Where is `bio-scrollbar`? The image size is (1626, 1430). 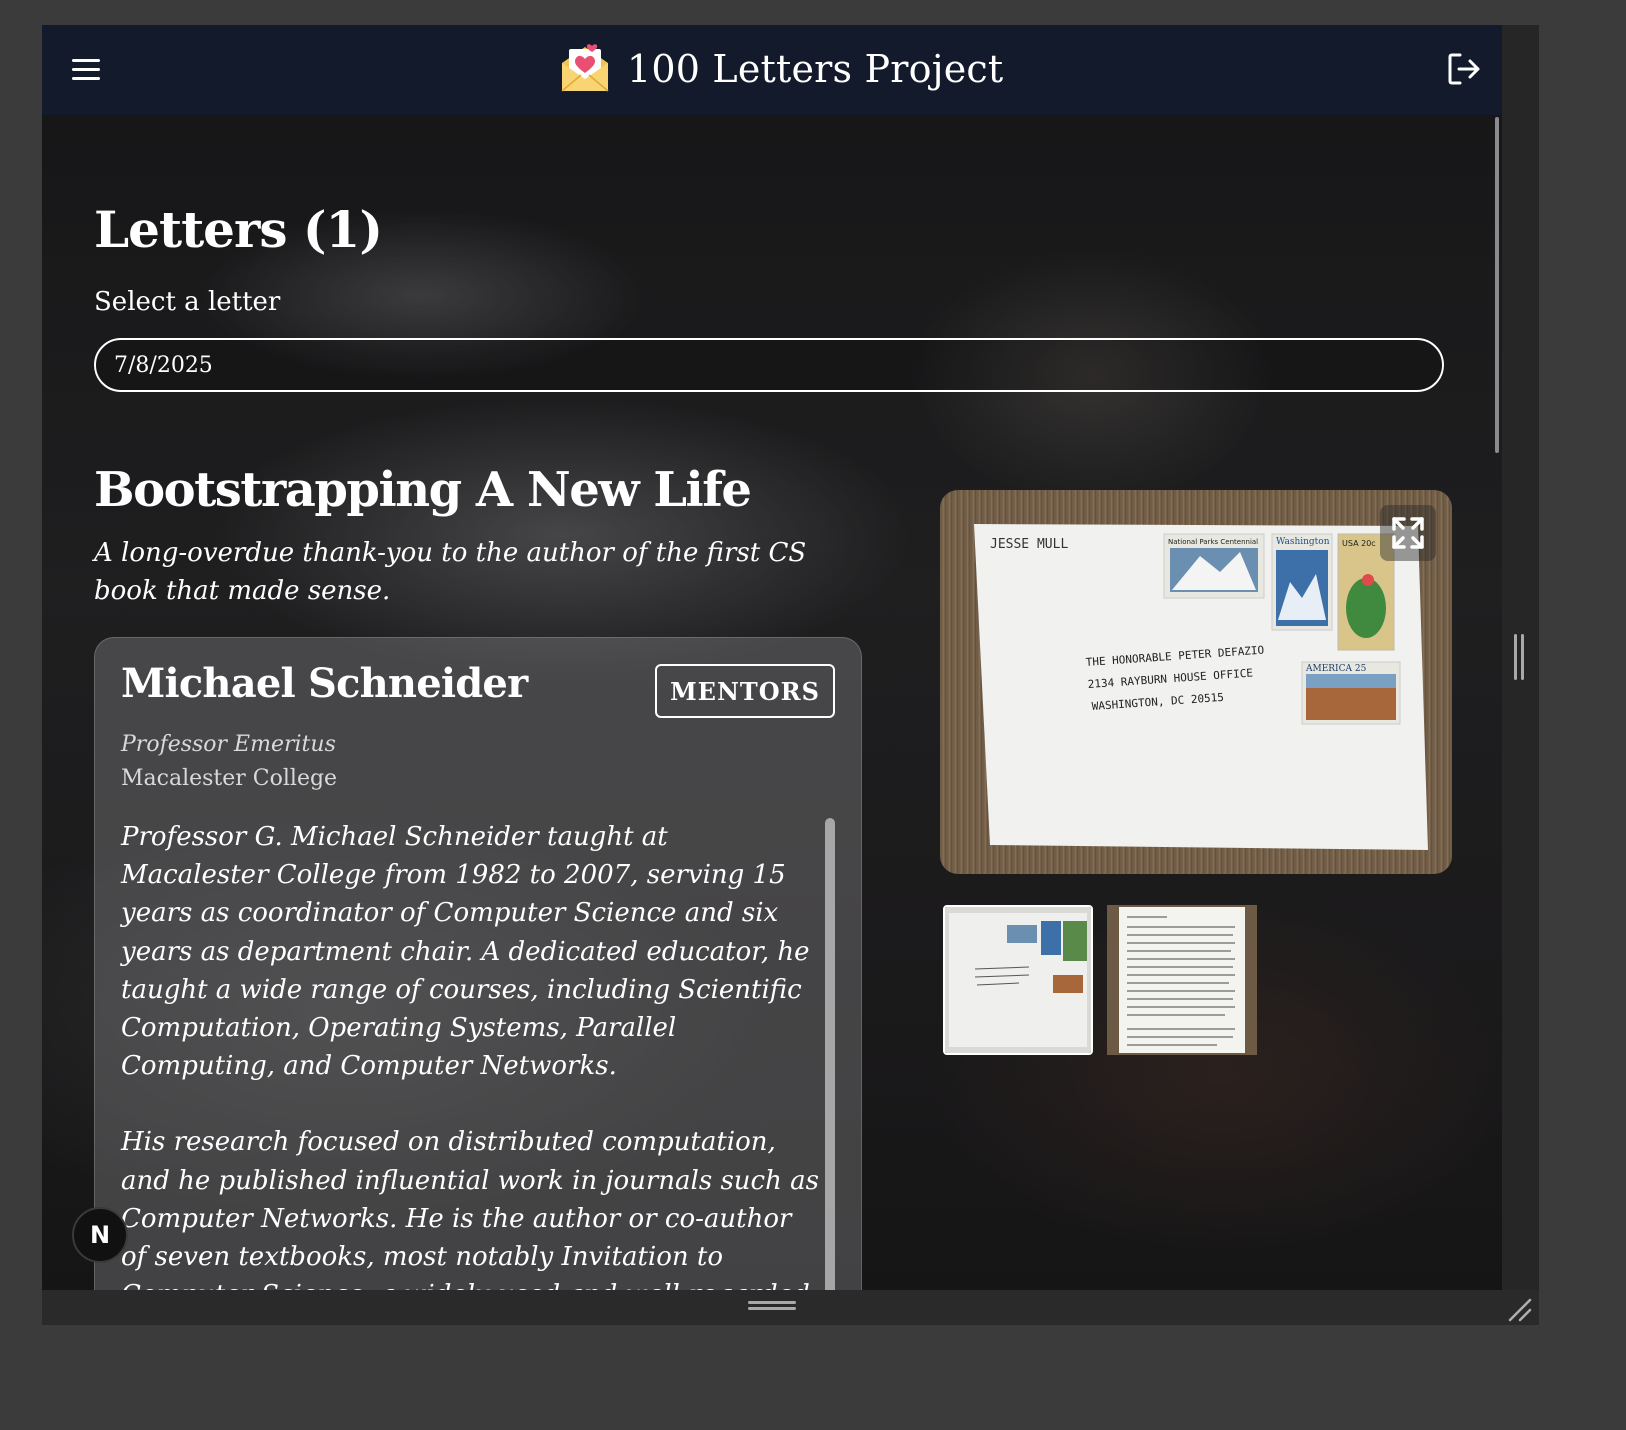
bio-scrollbar is located at coordinates (830, 1054).